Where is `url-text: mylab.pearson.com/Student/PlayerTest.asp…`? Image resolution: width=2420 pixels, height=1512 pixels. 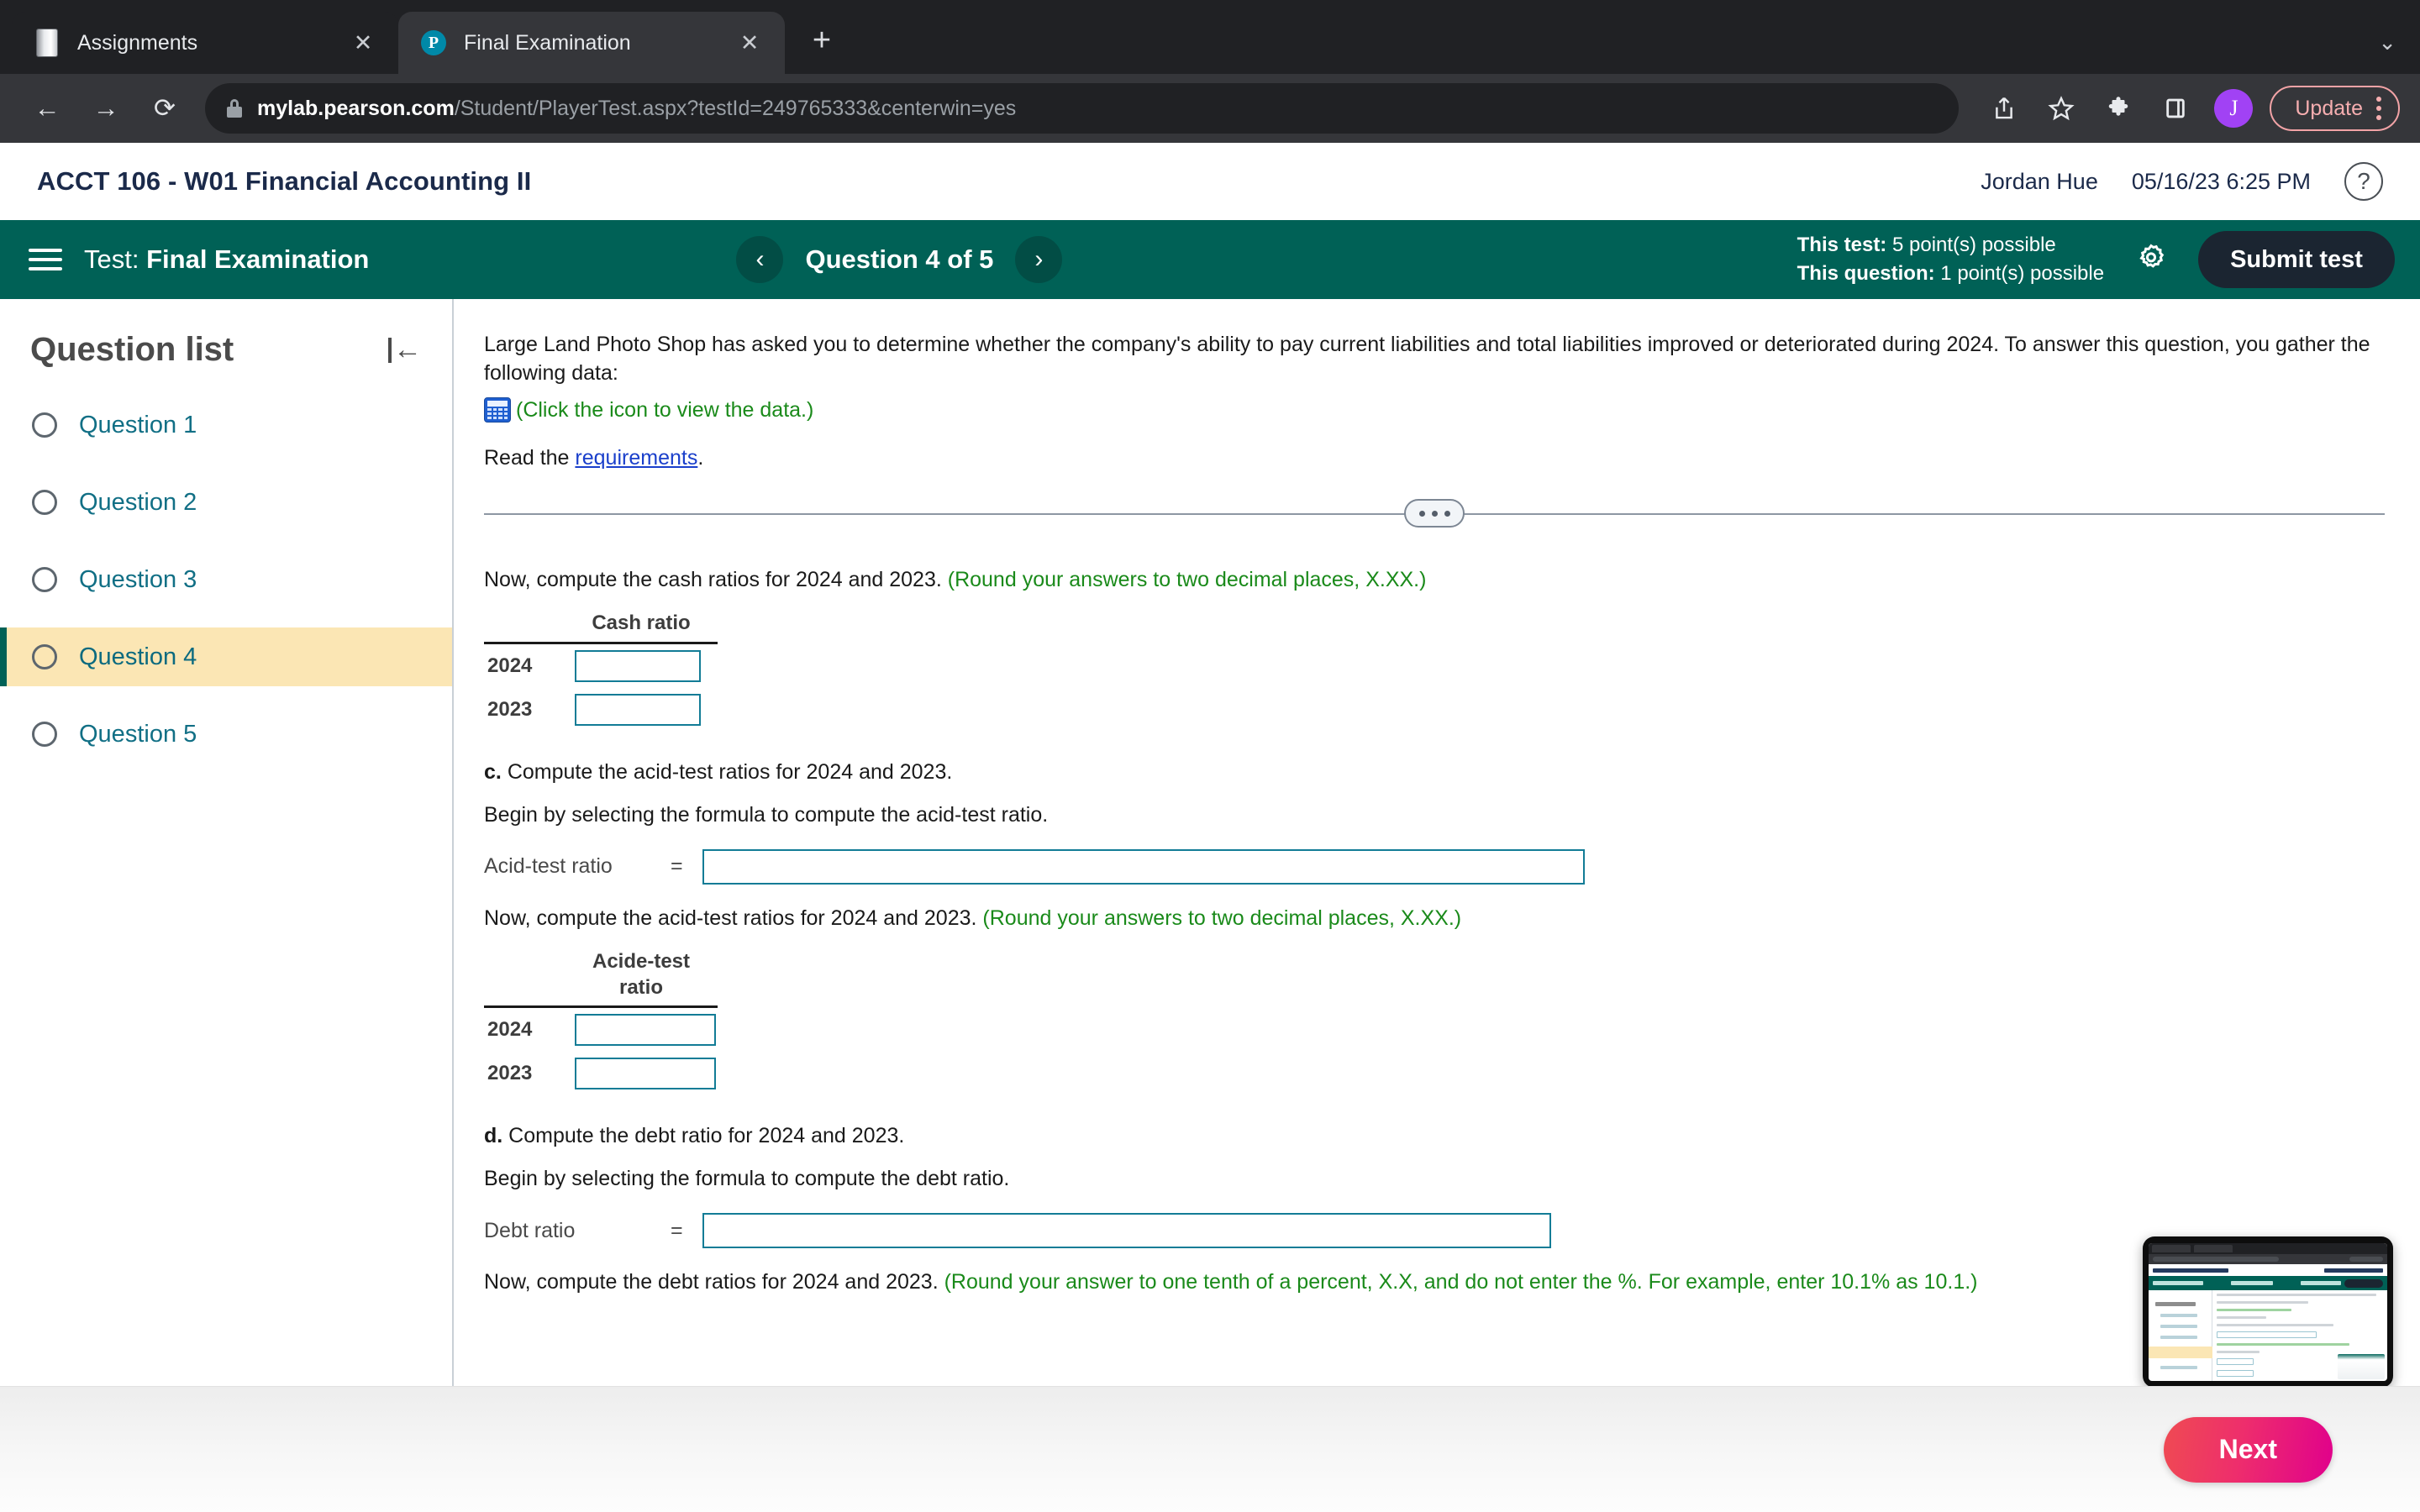 url-text: mylab.pearson.com/Student/PlayerTest.asp… is located at coordinates (636, 109).